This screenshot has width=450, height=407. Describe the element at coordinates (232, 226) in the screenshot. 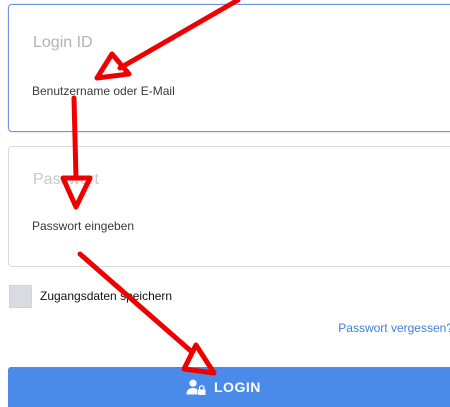

I see `password-input` at that location.